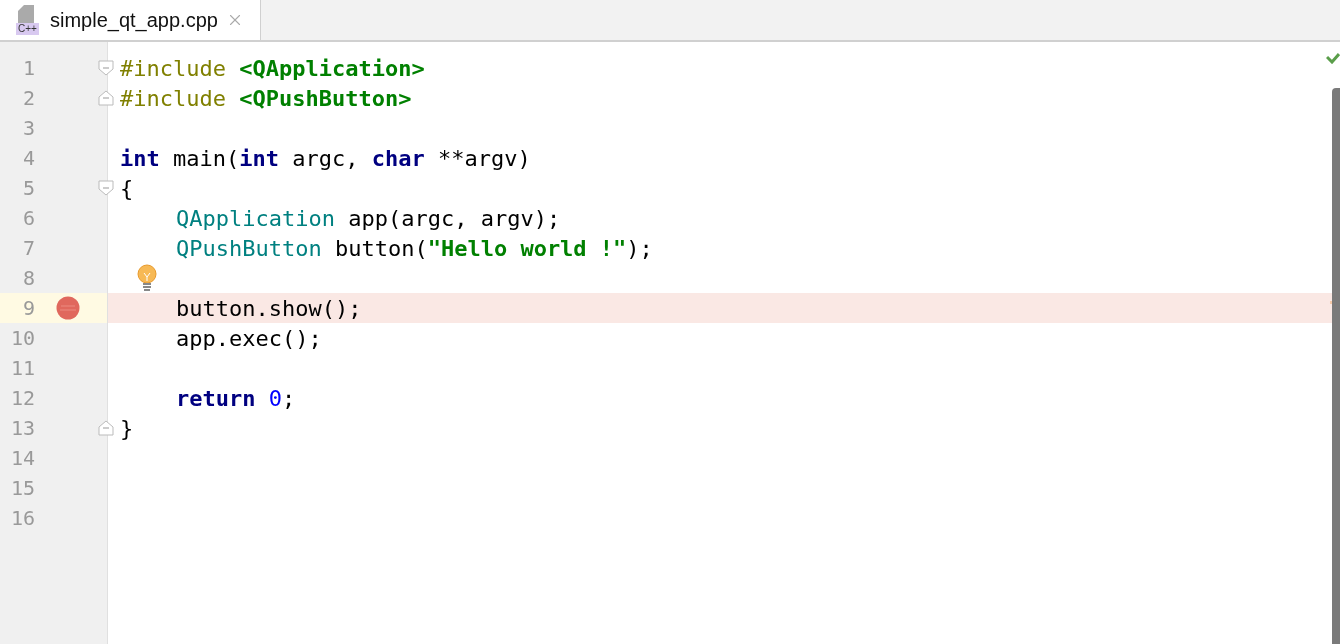  Describe the element at coordinates (22, 368) in the screenshot. I see `line-number: 11` at that location.